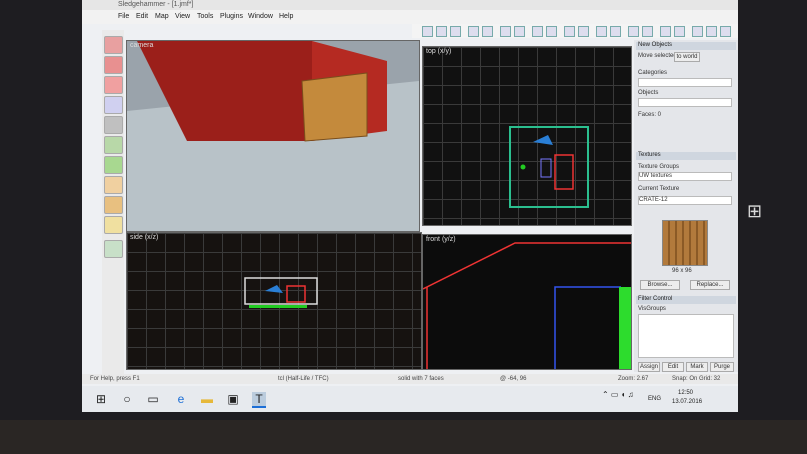 Image resolution: width=807 pixels, height=454 pixels. I want to click on texture-size-label: 96 x 96, so click(682, 271).